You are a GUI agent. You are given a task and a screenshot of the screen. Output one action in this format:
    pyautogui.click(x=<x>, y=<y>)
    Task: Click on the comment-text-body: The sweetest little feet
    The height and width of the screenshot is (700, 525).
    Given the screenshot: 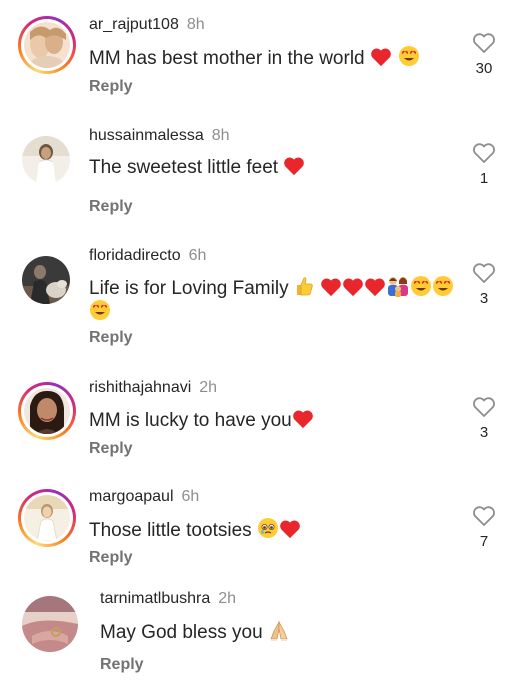 What is the action you would take?
    pyautogui.click(x=184, y=167)
    